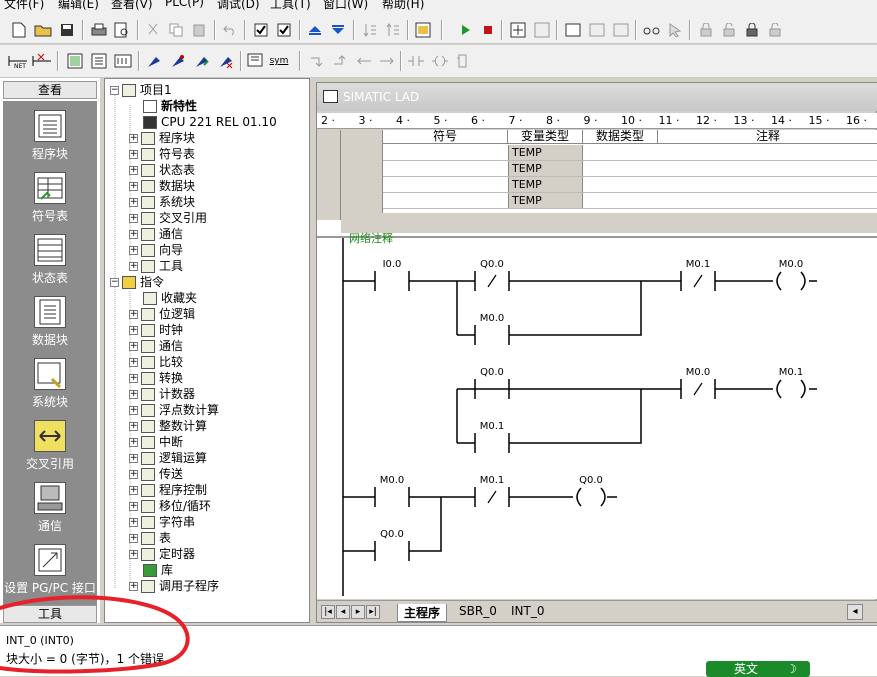  I want to click on sort-ascending-icon, so click(370, 30).